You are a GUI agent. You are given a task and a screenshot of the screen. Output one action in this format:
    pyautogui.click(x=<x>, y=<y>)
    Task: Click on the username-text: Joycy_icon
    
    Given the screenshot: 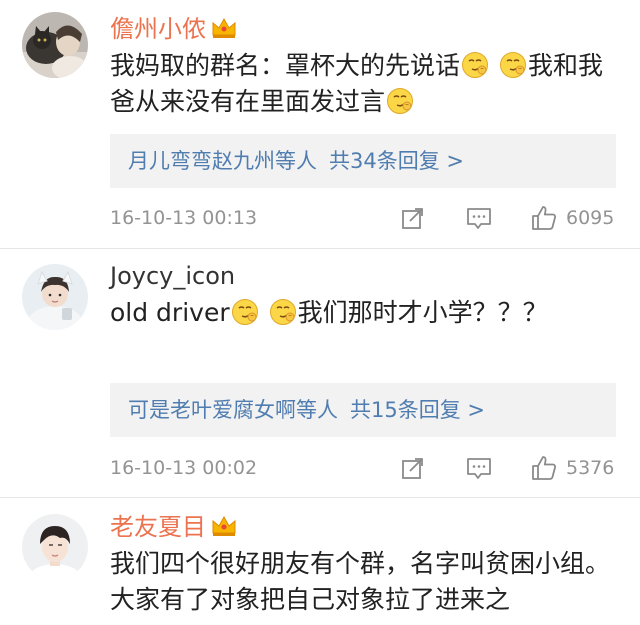 What is the action you would take?
    pyautogui.click(x=172, y=276)
    